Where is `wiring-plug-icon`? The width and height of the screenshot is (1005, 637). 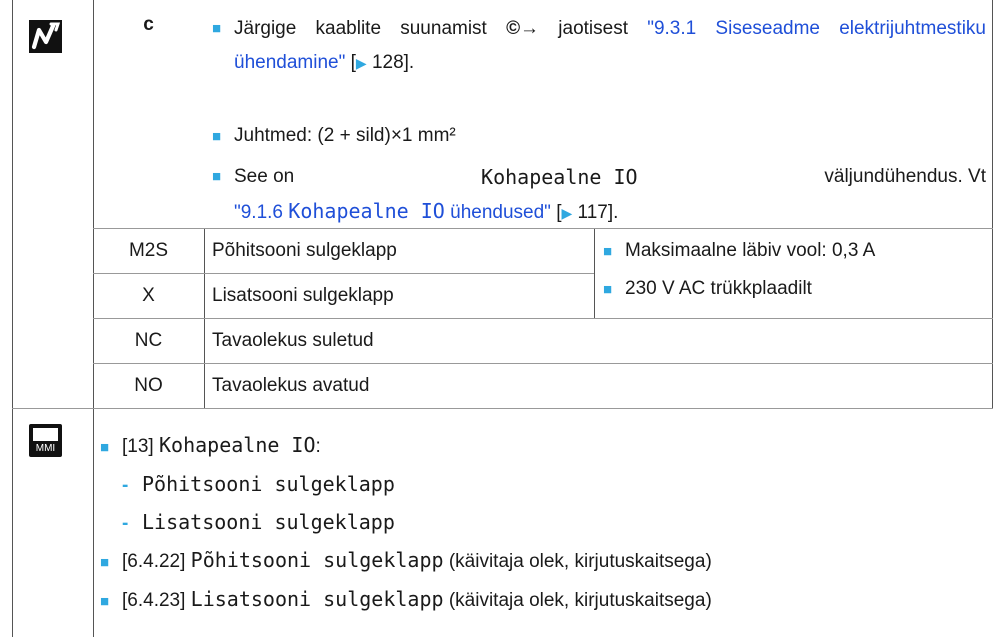
wiring-plug-icon is located at coordinates (45, 36).